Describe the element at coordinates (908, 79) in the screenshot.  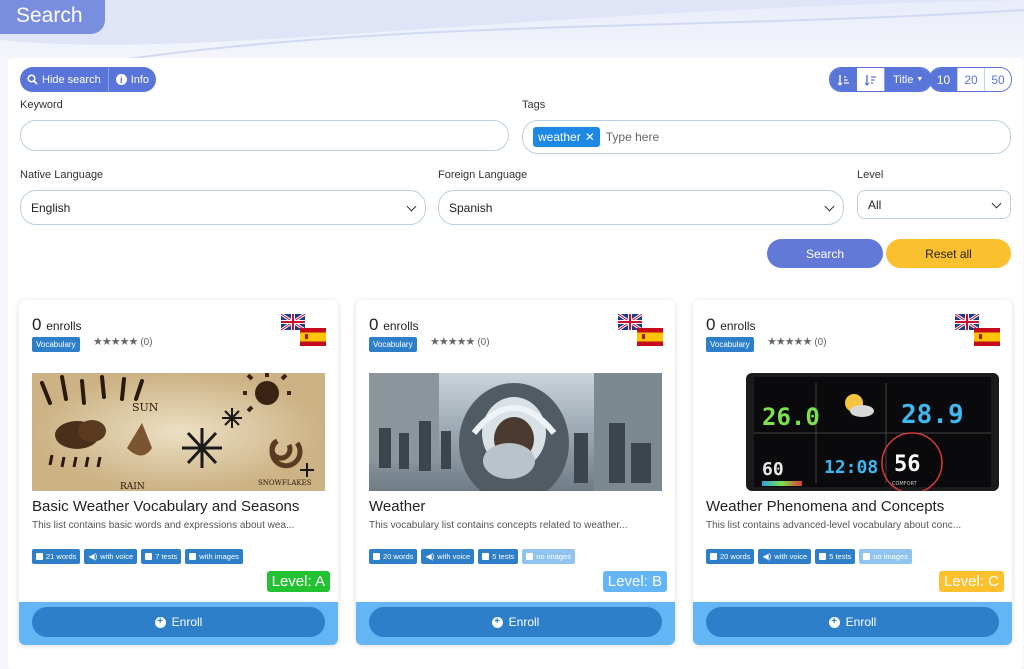
I see `sort-field-dropdown: Title ▼` at that location.